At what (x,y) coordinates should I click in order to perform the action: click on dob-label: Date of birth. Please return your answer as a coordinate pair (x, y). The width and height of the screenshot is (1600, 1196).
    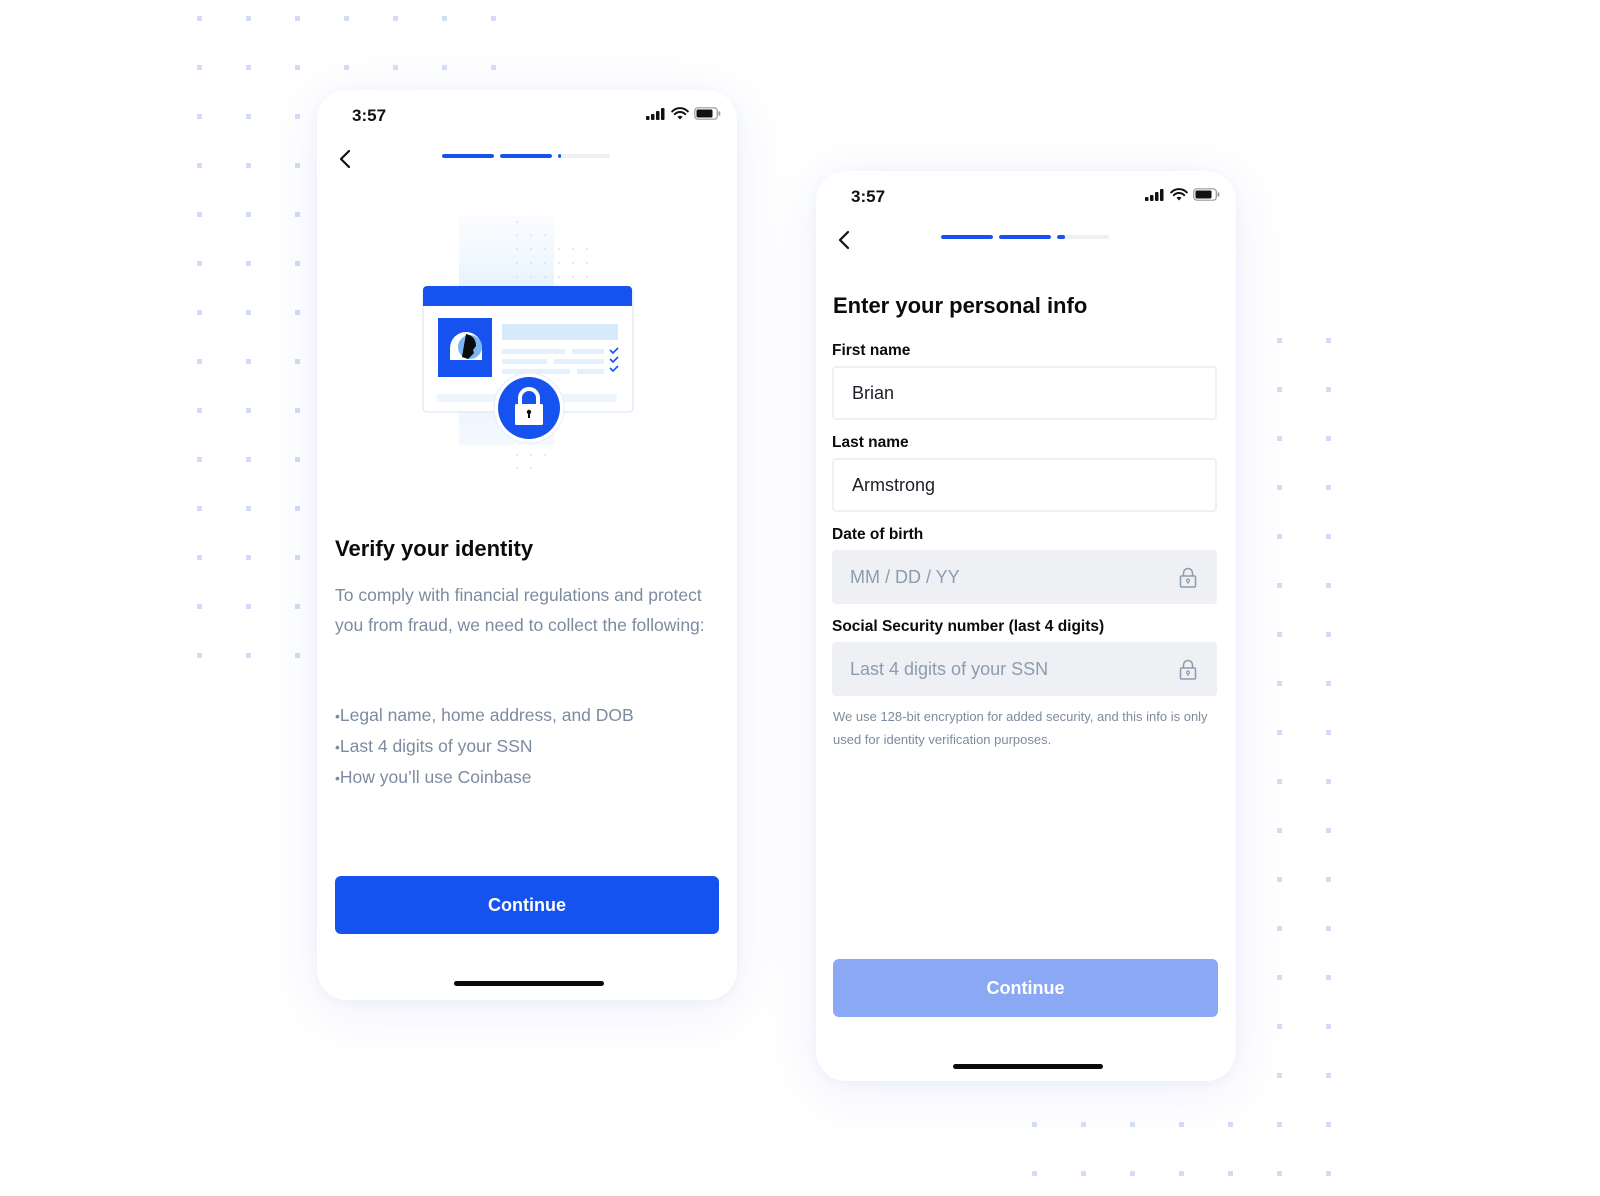
    Looking at the image, I should click on (878, 534).